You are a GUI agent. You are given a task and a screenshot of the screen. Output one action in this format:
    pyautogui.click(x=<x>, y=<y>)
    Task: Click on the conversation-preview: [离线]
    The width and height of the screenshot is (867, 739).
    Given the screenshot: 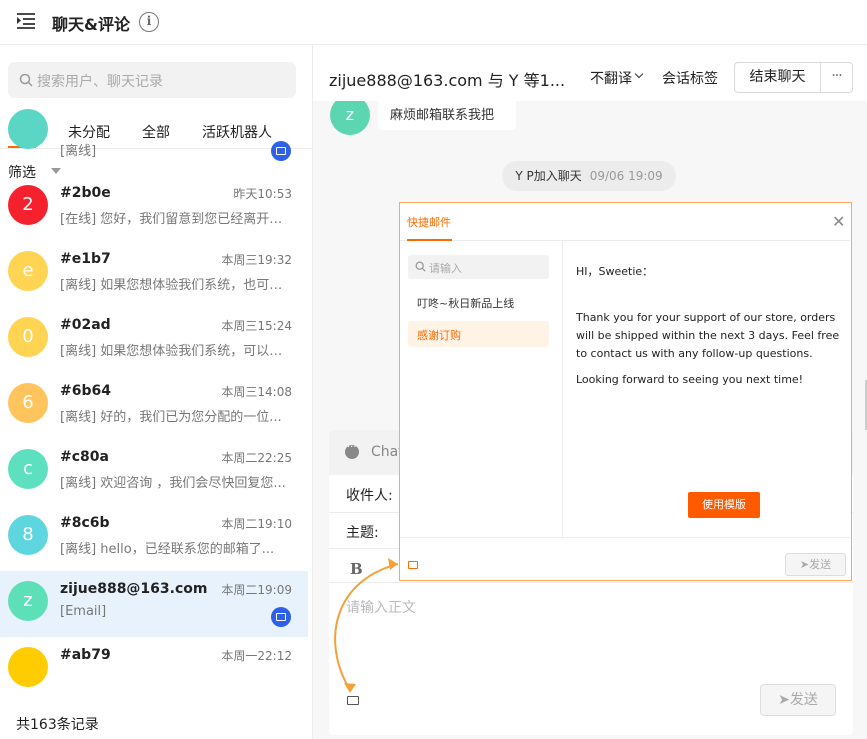 What is the action you would take?
    pyautogui.click(x=78, y=151)
    